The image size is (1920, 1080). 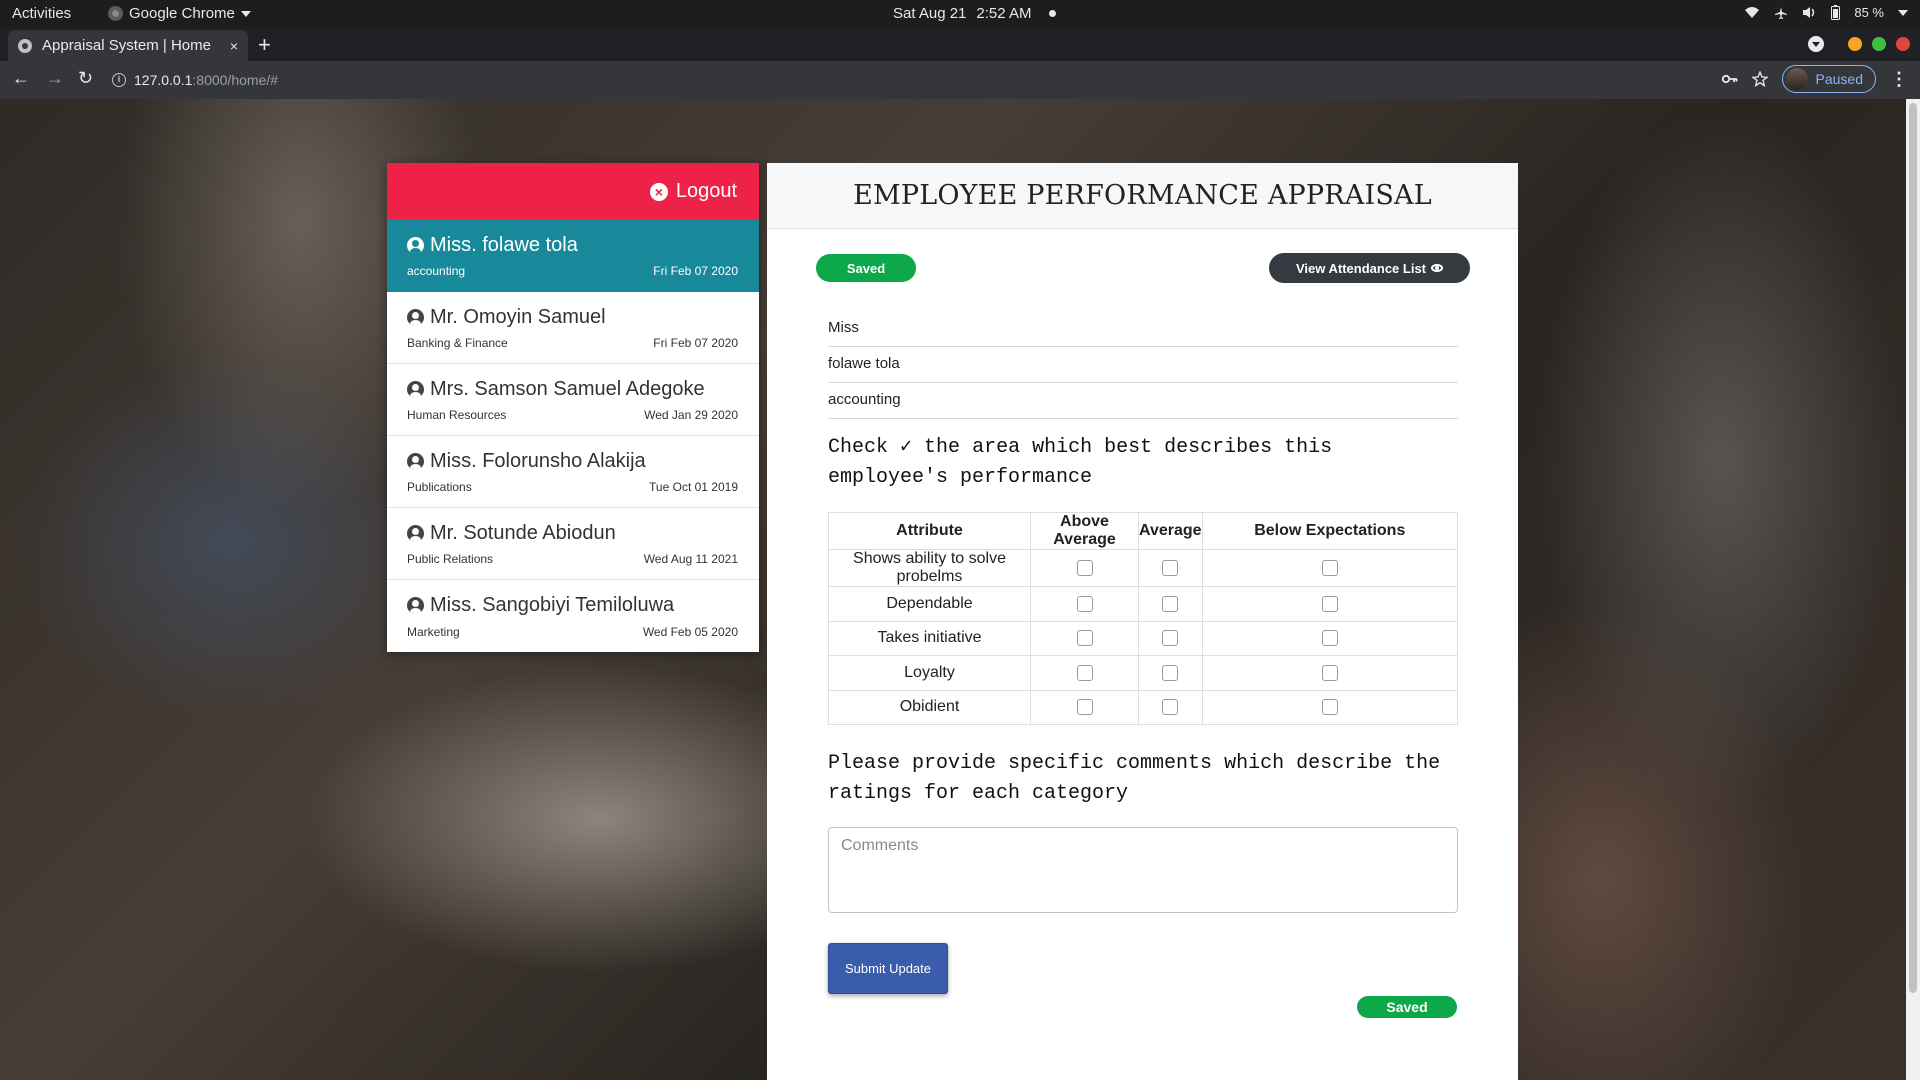 I want to click on employee-date: Fri Feb 07 2020, so click(x=695, y=271).